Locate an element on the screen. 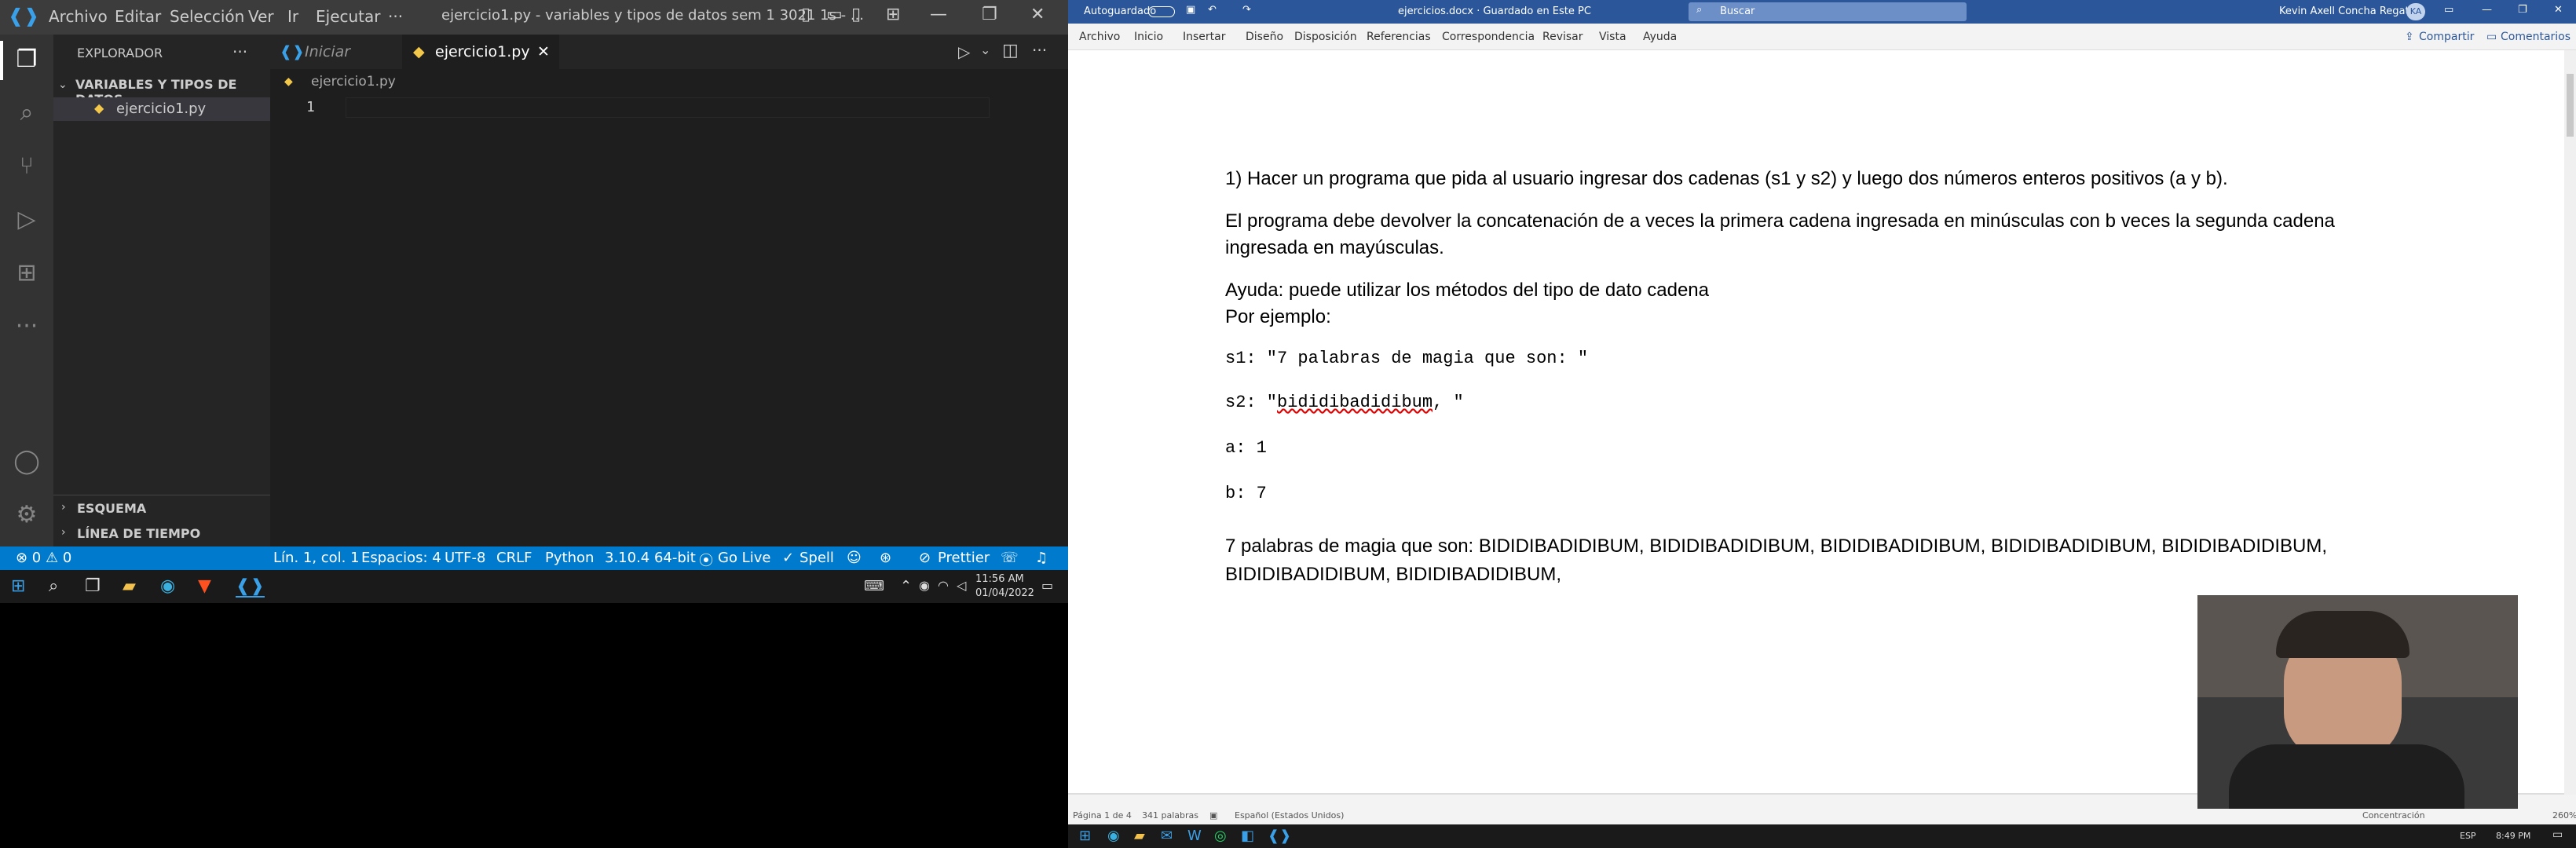 The height and width of the screenshot is (848, 2576). task-view-icon: ❐ is located at coordinates (93, 586).